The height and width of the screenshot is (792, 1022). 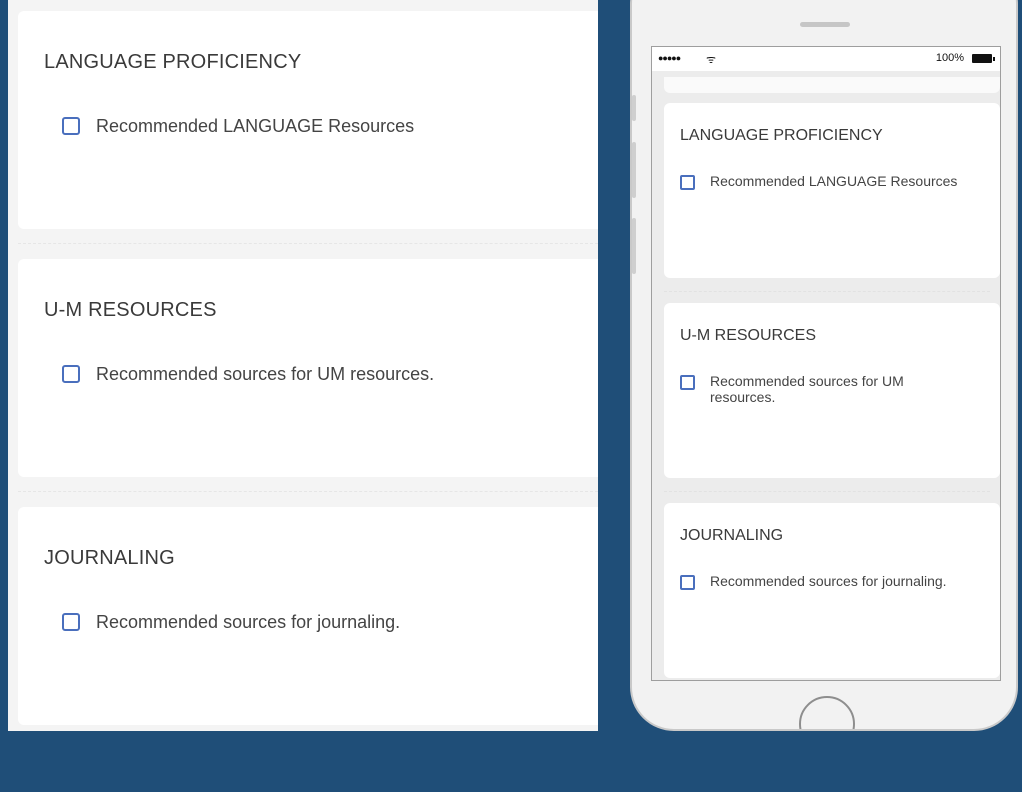 I want to click on speaker-slot, so click(x=825, y=24).